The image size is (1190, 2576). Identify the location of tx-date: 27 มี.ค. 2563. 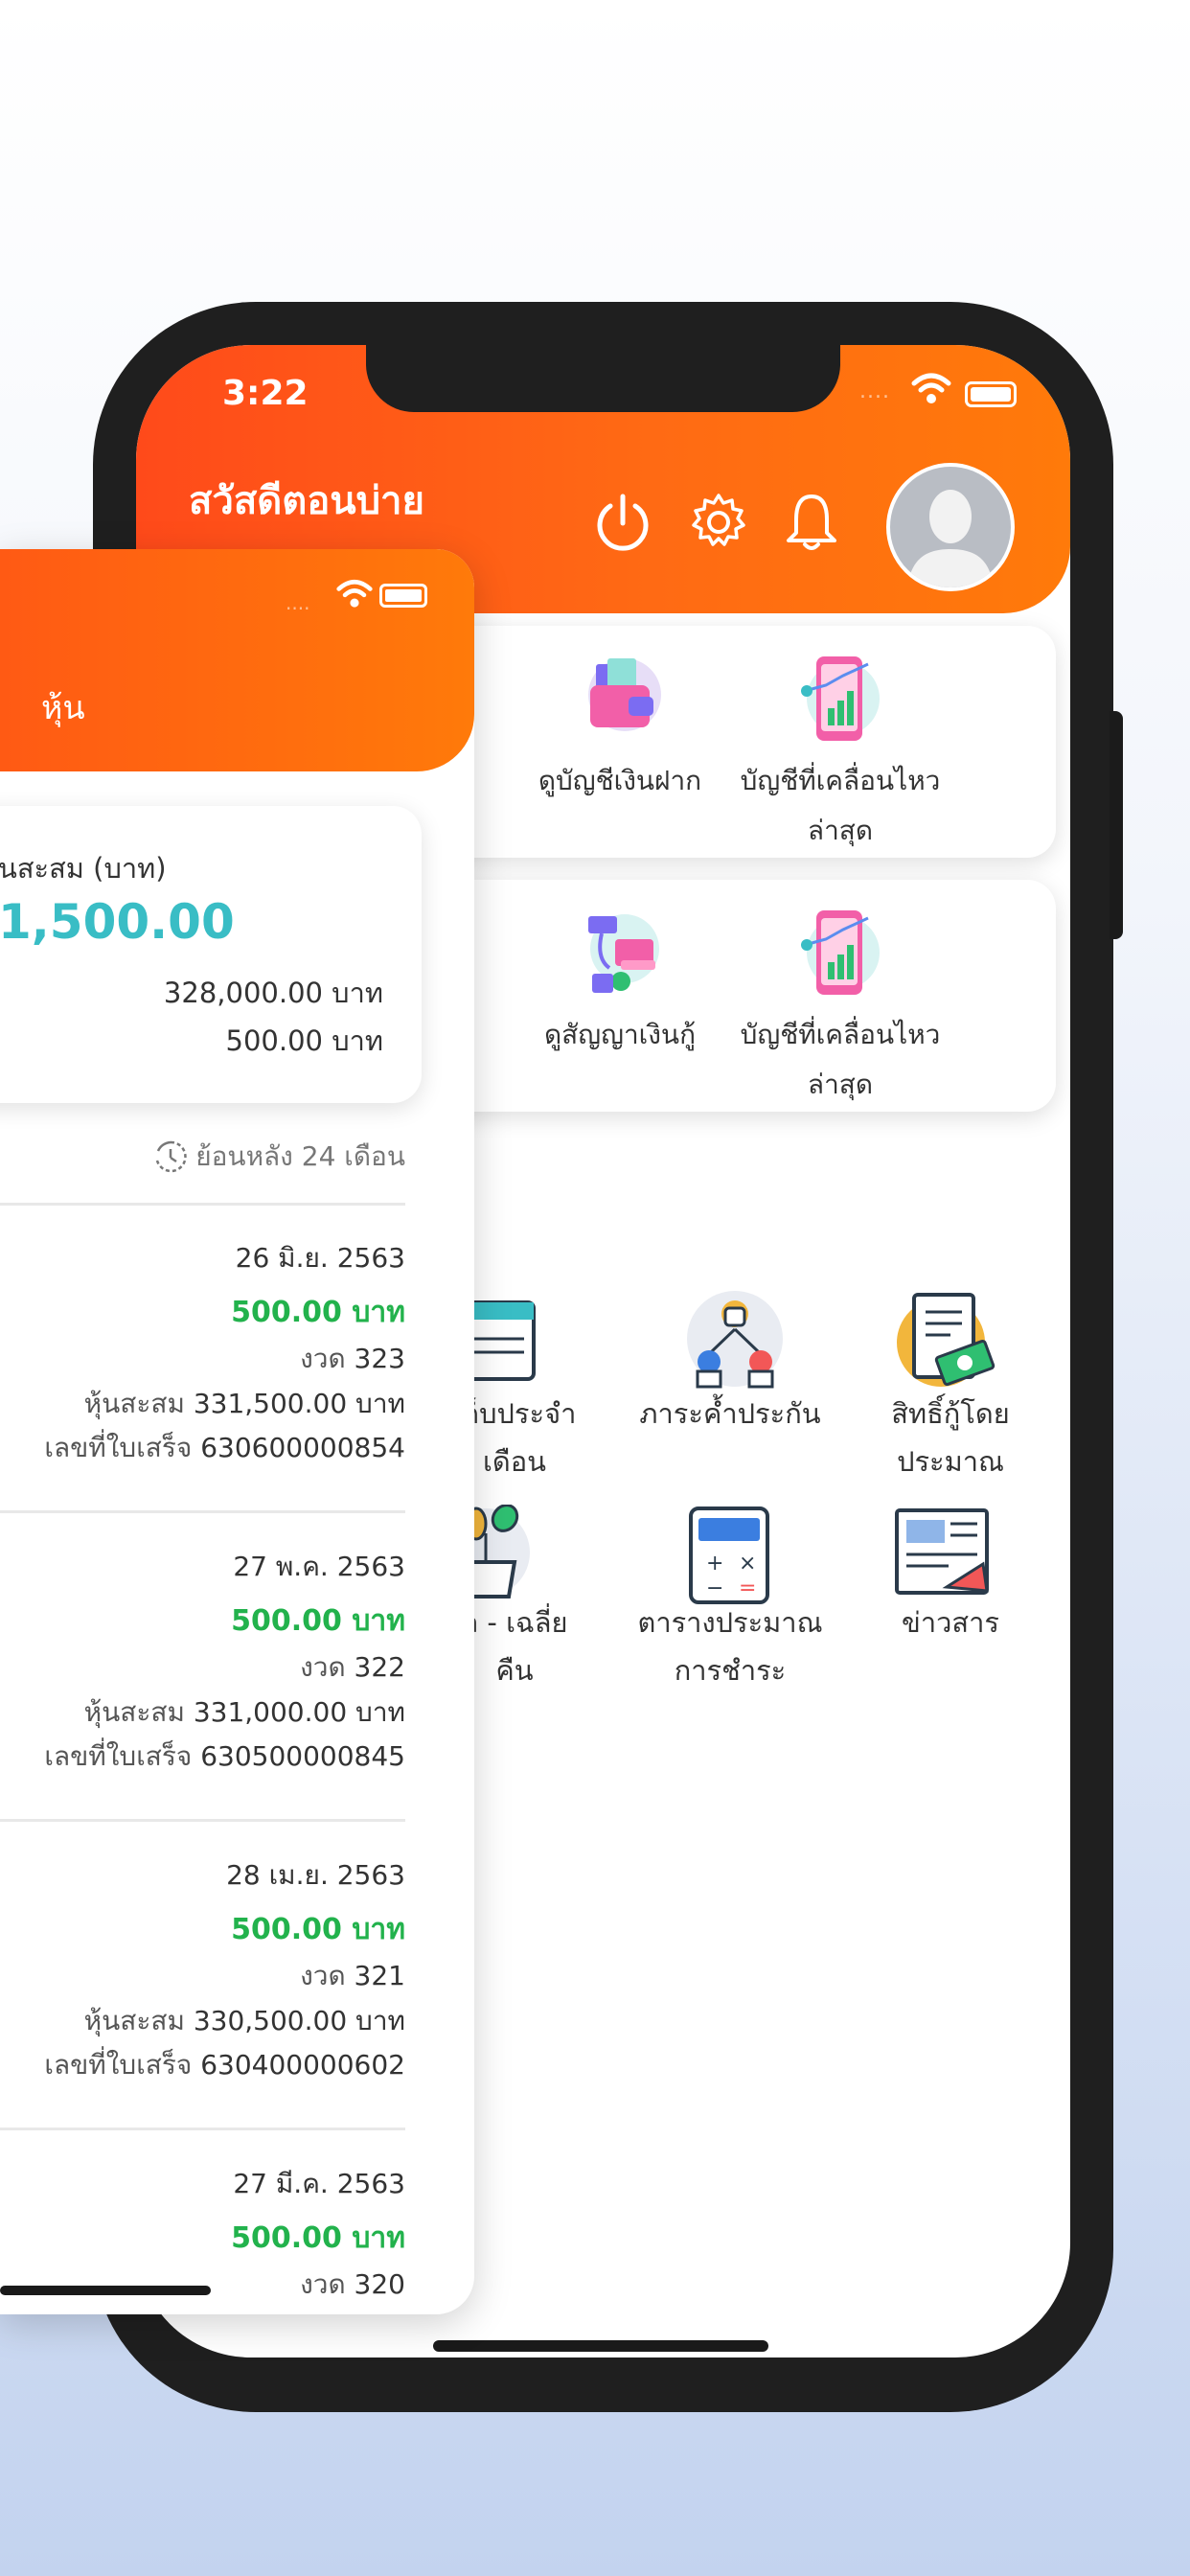
(319, 2183).